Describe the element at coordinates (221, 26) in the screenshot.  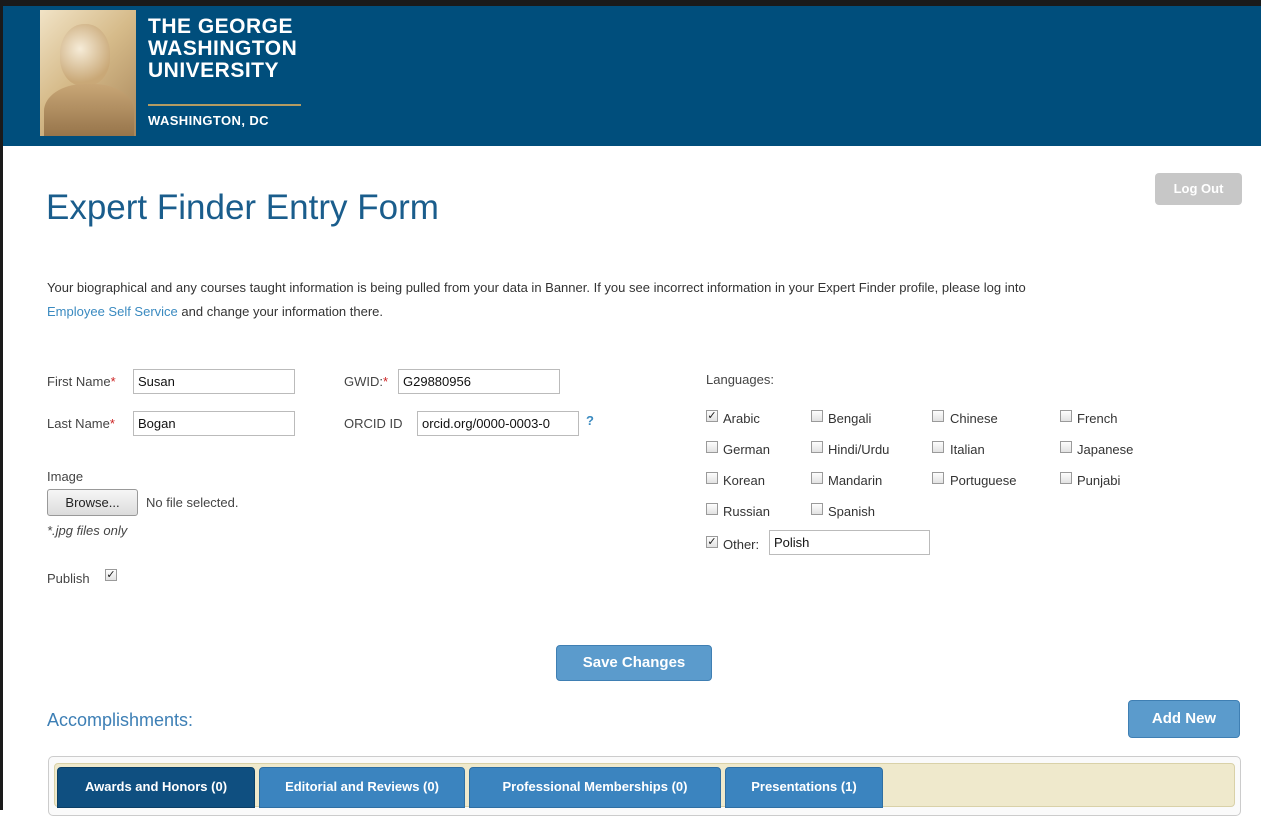
I see `logo-line-1: THE GEORGE` at that location.